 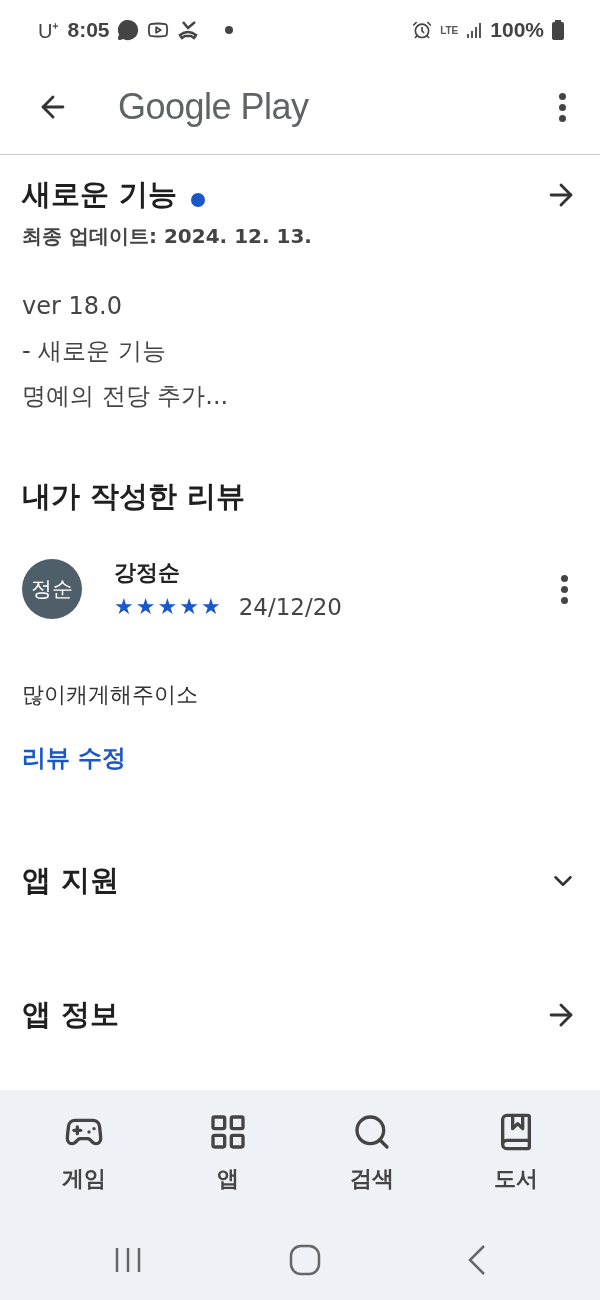 I want to click on signal-icon, so click(x=474, y=30).